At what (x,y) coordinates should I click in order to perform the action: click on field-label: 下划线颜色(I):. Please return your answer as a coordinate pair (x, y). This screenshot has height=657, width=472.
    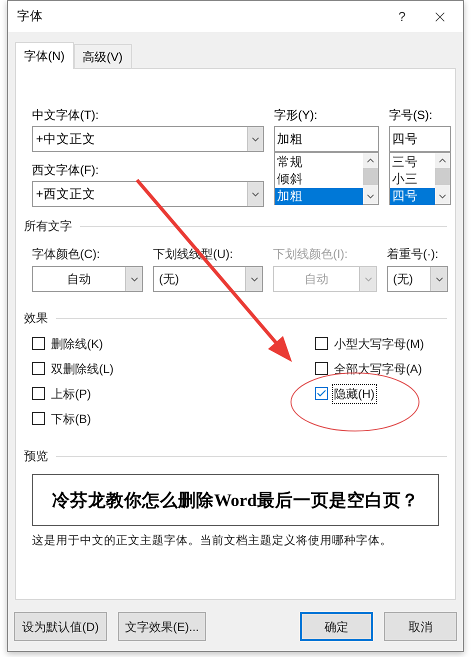
    Looking at the image, I should click on (311, 254).